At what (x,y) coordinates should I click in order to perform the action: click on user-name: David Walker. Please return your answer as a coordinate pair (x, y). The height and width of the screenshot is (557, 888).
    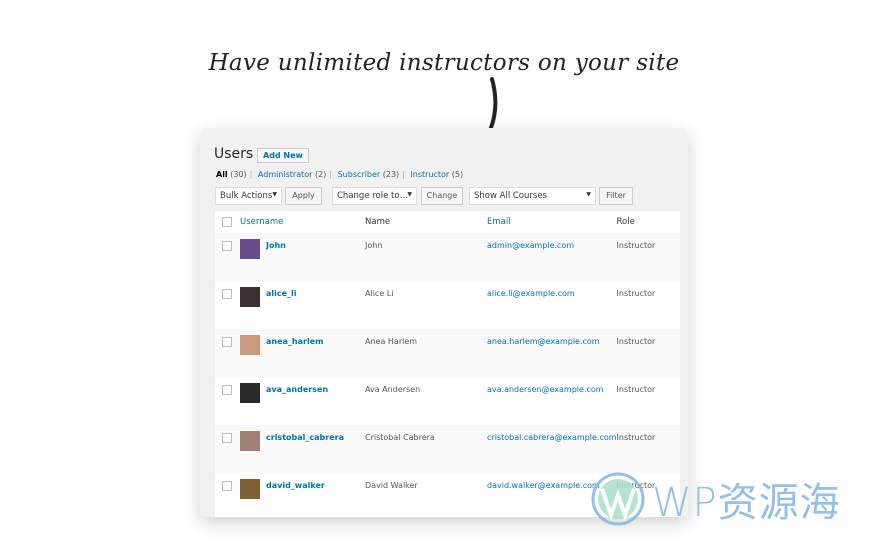
    Looking at the image, I should click on (426, 495).